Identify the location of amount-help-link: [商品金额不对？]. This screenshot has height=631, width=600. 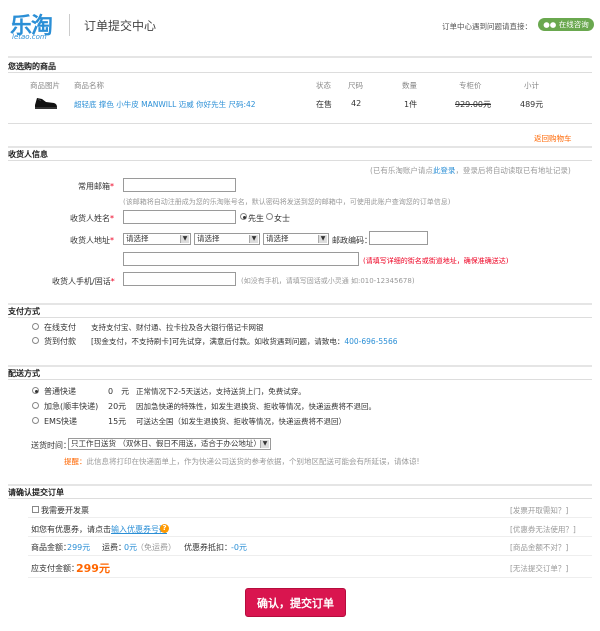
(539, 547).